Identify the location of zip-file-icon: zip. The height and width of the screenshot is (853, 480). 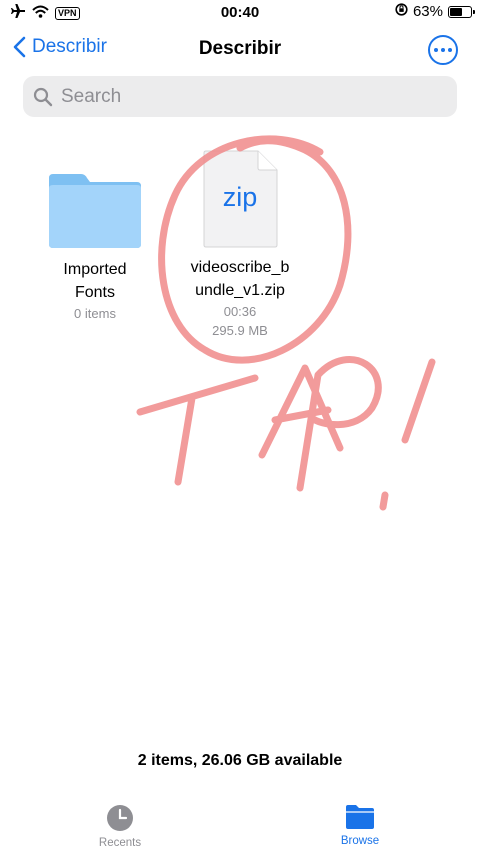
(240, 199).